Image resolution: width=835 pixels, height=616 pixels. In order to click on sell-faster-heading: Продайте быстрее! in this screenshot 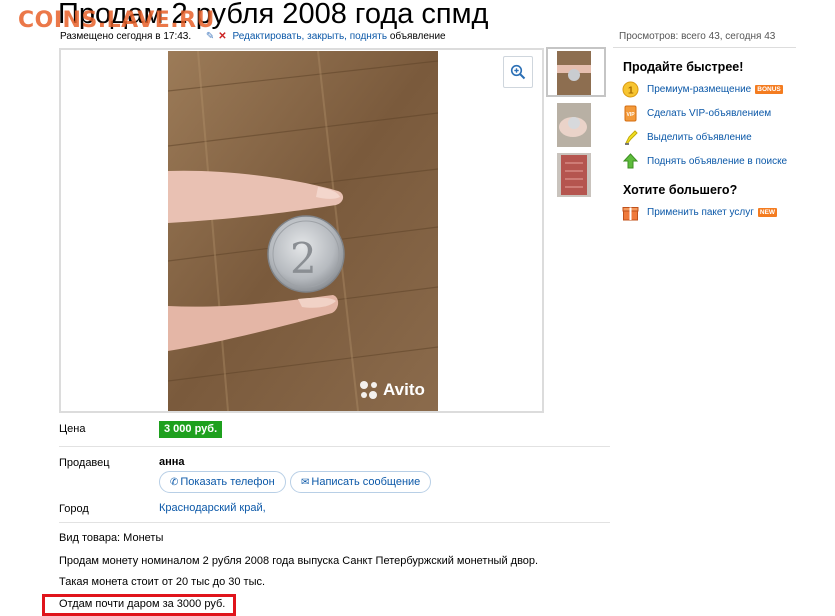, I will do `click(683, 67)`.